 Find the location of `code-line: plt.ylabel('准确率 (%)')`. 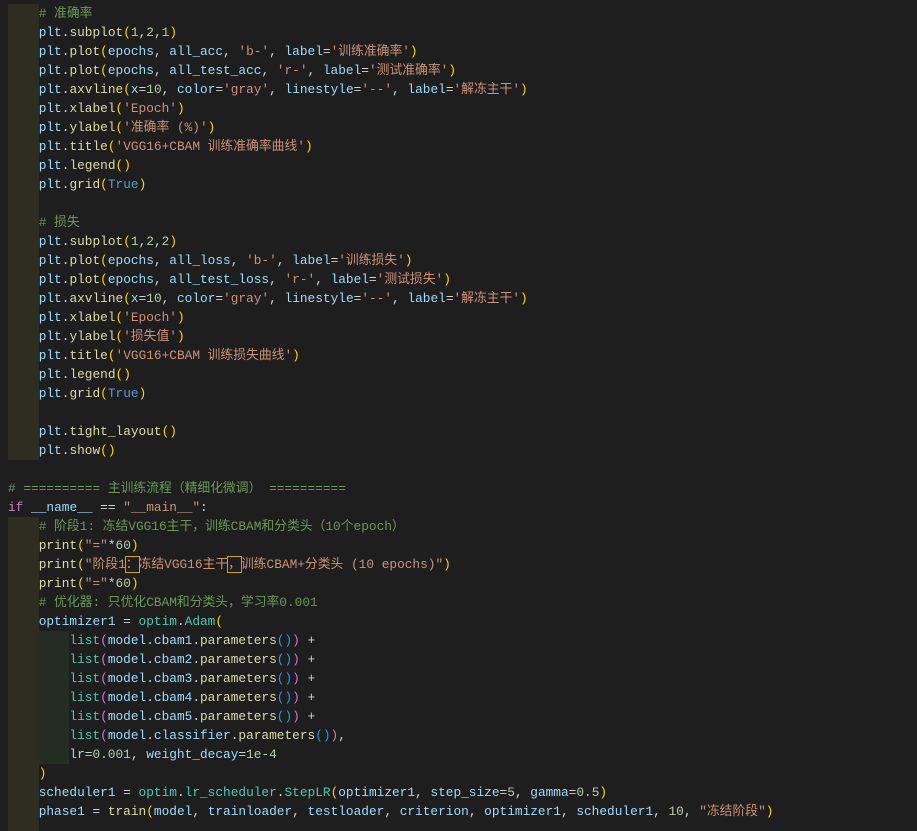

code-line: plt.ylabel('准确率 (%)') is located at coordinates (462, 127).